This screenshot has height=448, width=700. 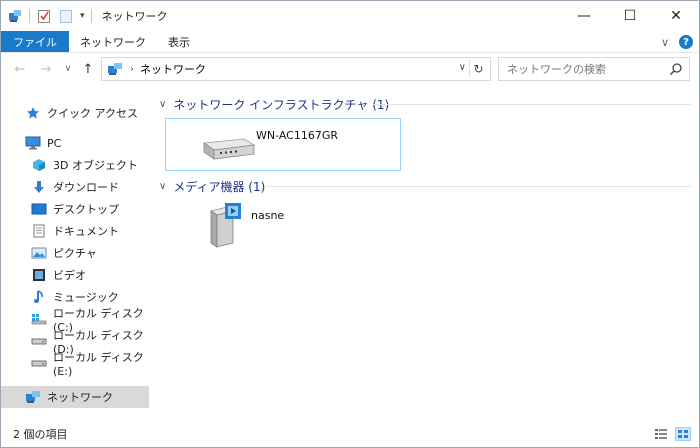 I want to click on view-switcher, so click(x=669, y=434).